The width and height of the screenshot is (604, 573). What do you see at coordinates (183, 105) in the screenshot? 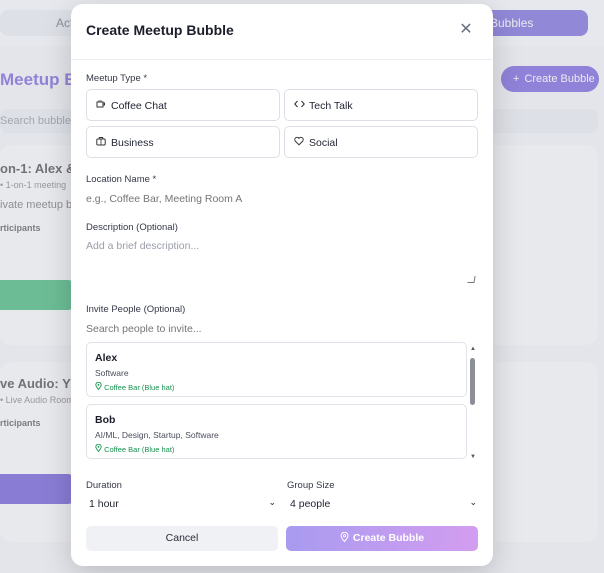
I see `meetup-type-coffee-chat: Coffee Chat` at bounding box center [183, 105].